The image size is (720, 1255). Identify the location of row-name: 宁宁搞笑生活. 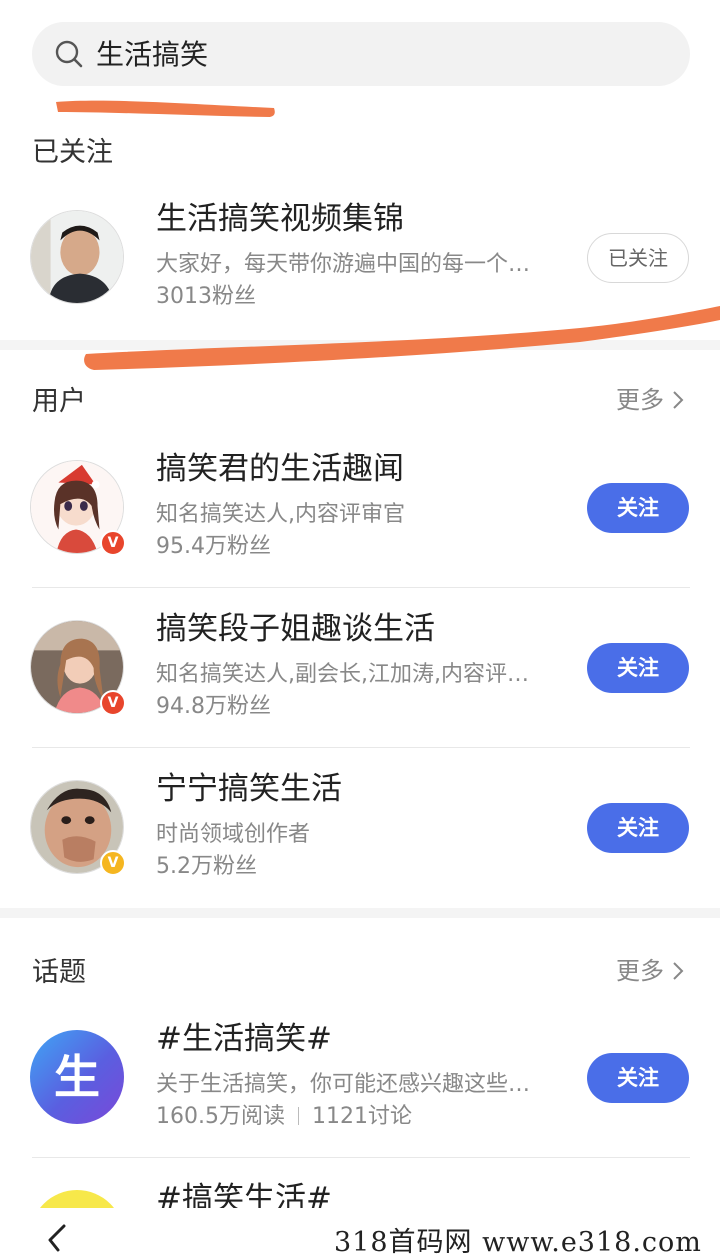
(249, 789).